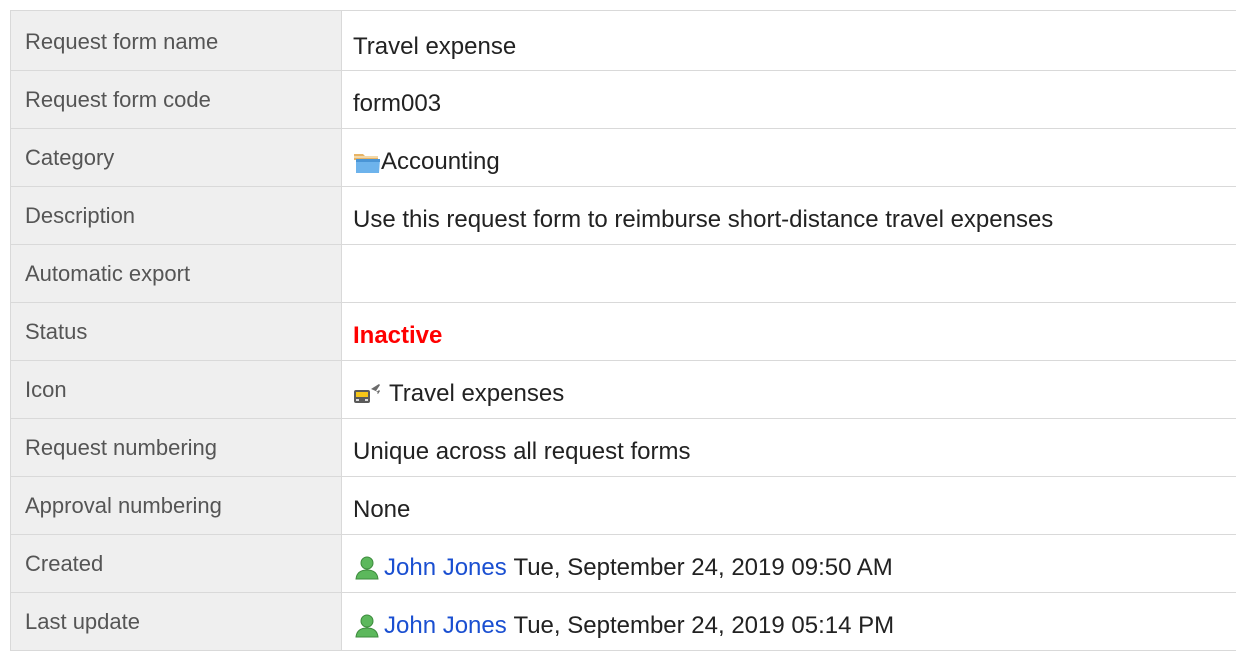 The height and width of the screenshot is (653, 1236). What do you see at coordinates (704, 625) in the screenshot?
I see `updated-datetime: Tue, September 24, 2019 05:14 PM` at bounding box center [704, 625].